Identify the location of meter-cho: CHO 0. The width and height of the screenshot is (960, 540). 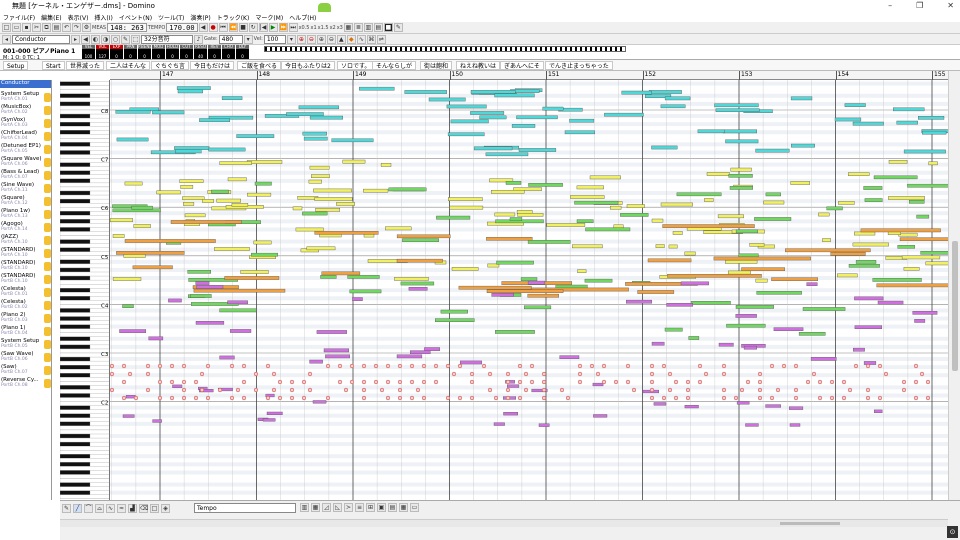
(228, 52).